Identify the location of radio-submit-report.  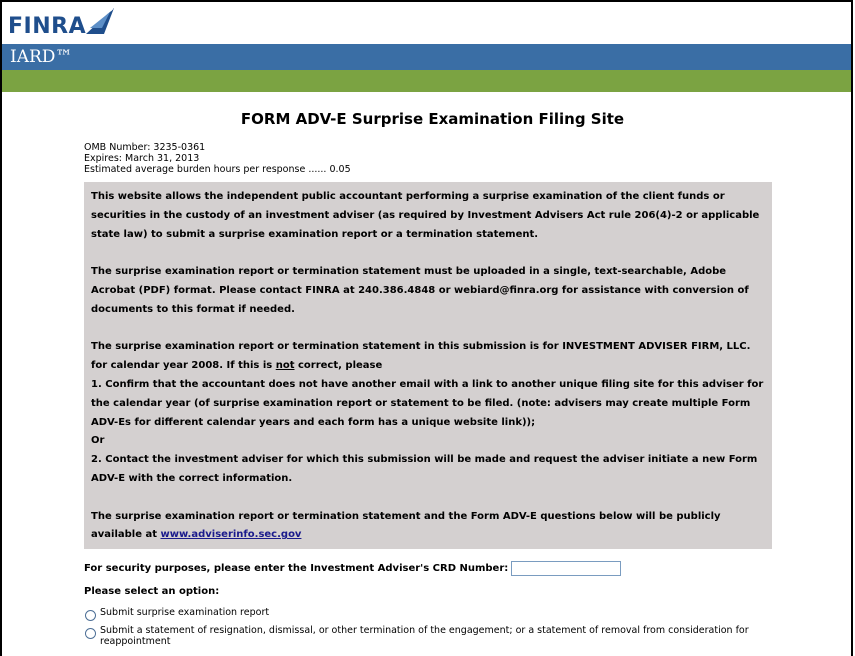
(90, 616).